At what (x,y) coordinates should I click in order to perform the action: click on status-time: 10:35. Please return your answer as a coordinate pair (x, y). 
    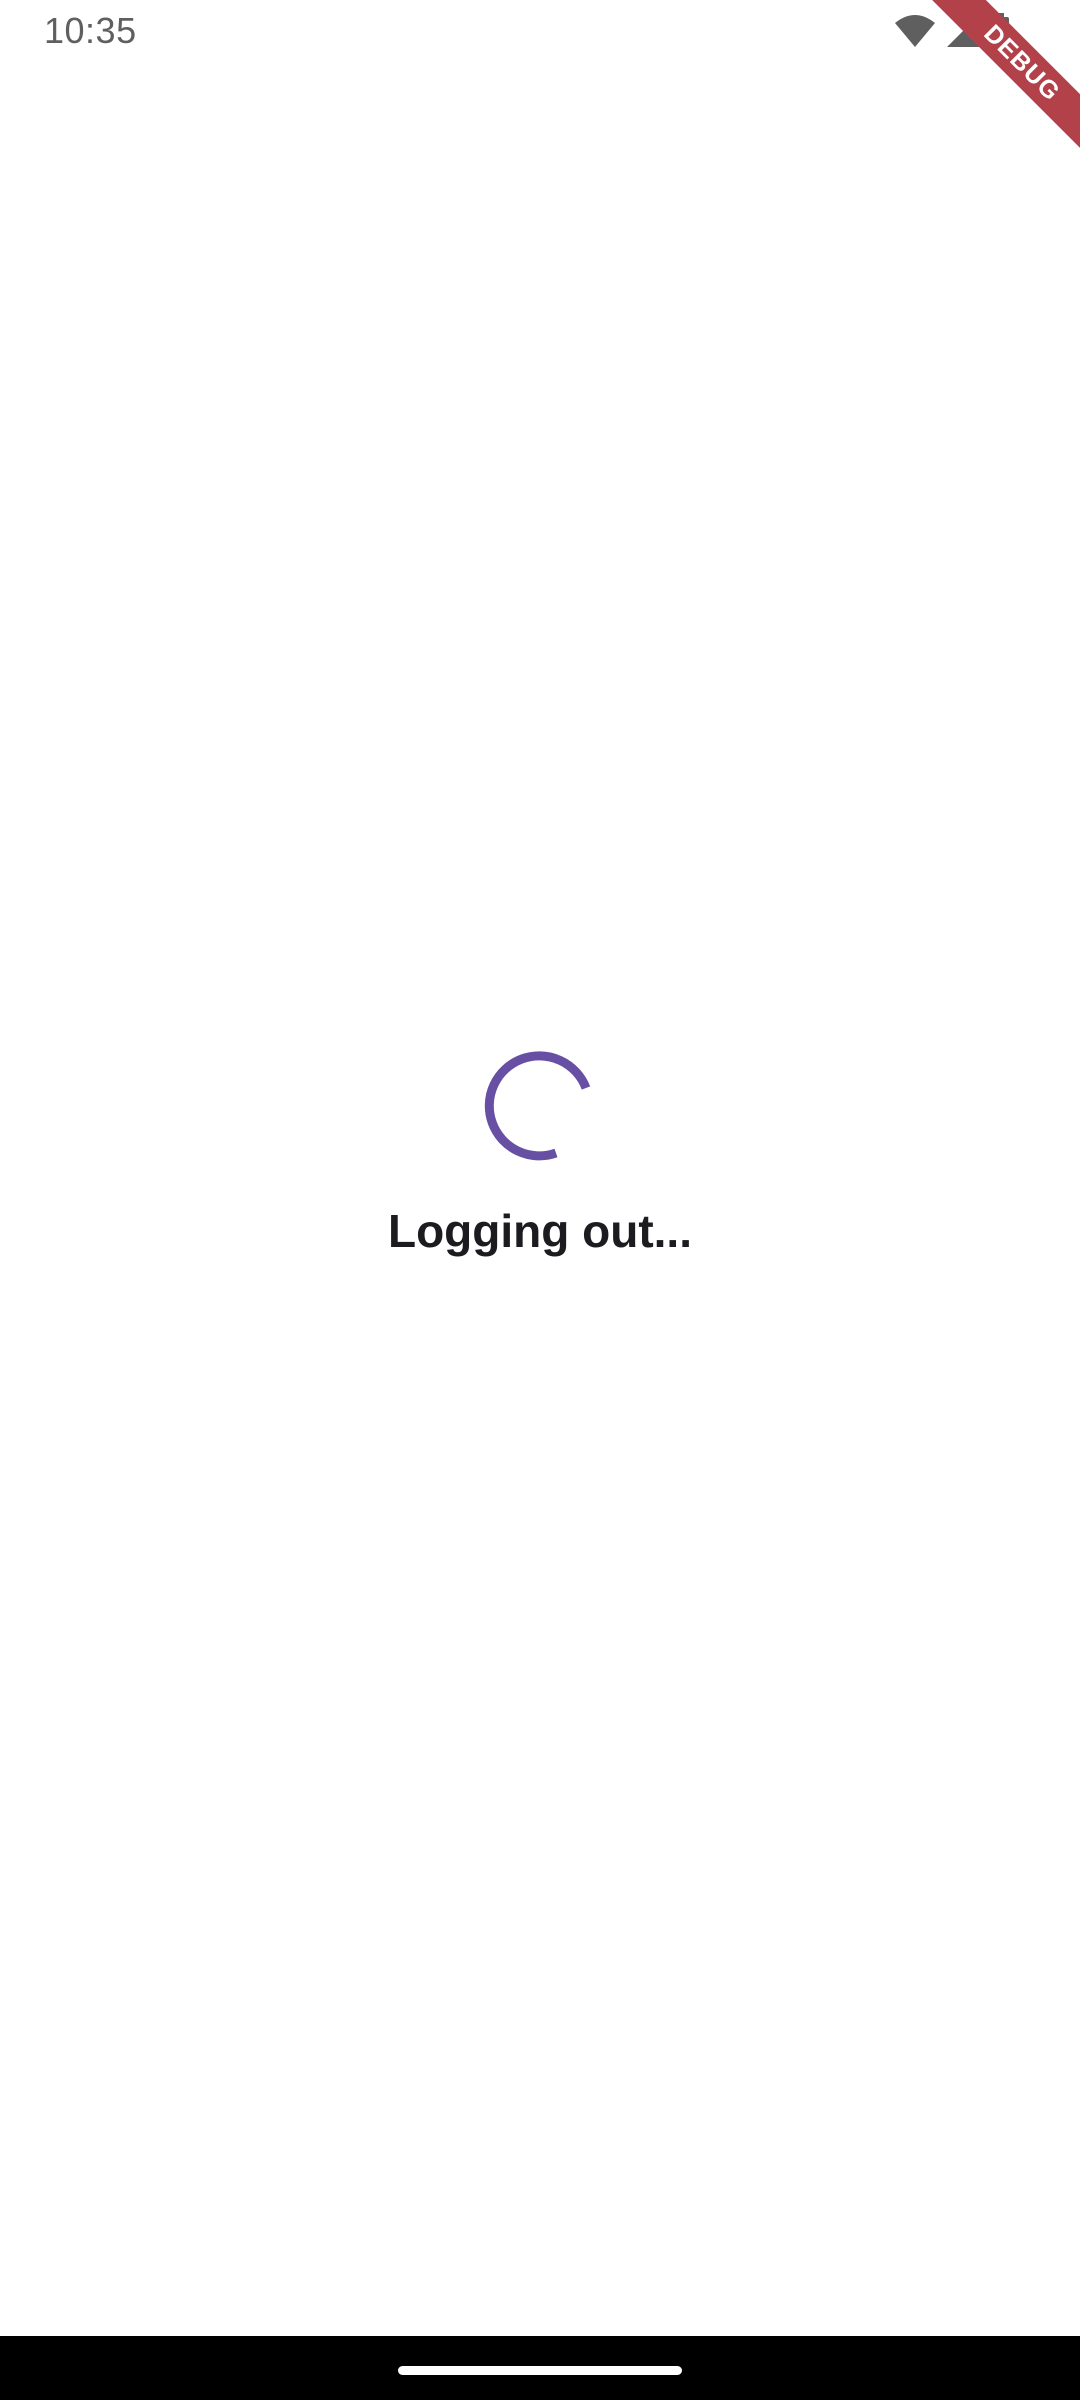
    Looking at the image, I should click on (90, 30).